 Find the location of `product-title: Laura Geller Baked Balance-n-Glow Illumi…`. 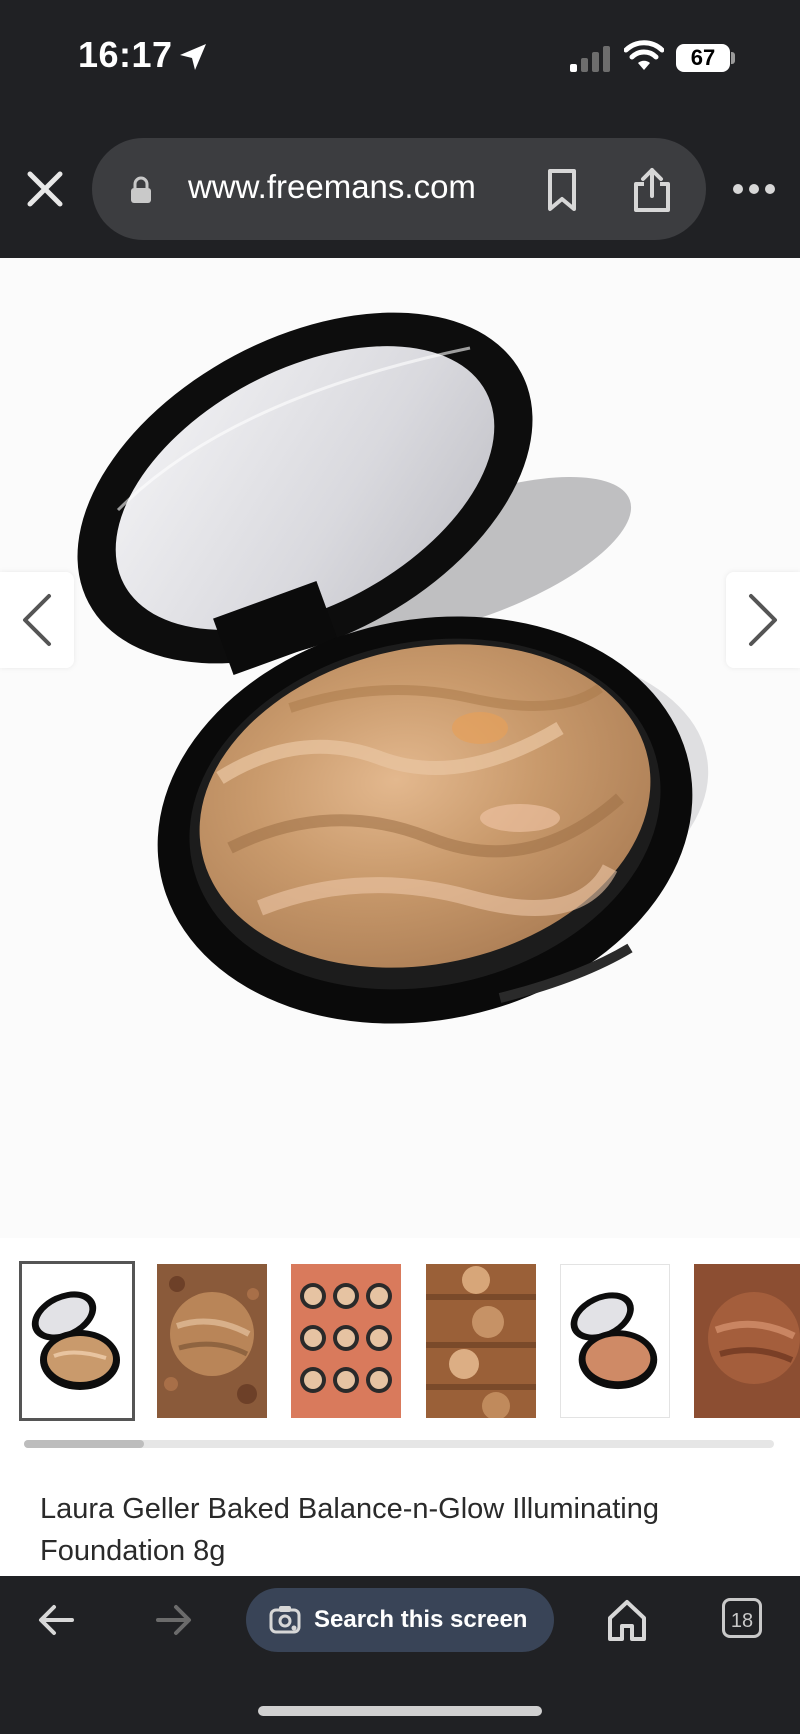

product-title: Laura Geller Baked Balance-n-Glow Illumi… is located at coordinates (349, 1530).